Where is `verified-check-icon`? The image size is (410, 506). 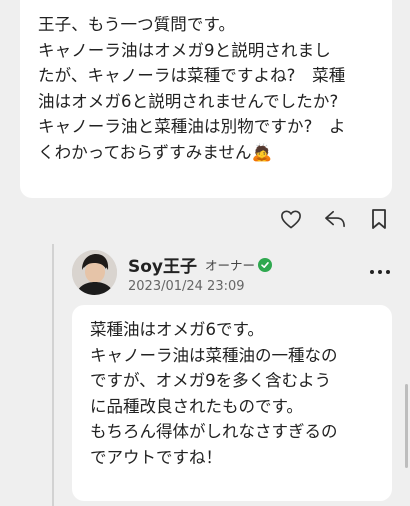 verified-check-icon is located at coordinates (265, 264).